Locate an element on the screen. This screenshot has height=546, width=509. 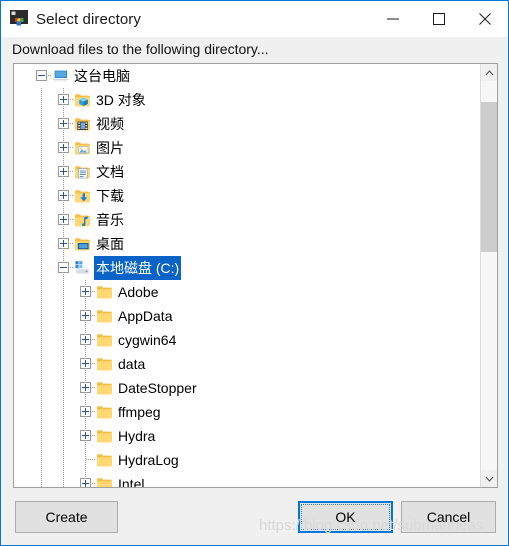
tree-item-appdata: AppData is located at coordinates (247, 316).